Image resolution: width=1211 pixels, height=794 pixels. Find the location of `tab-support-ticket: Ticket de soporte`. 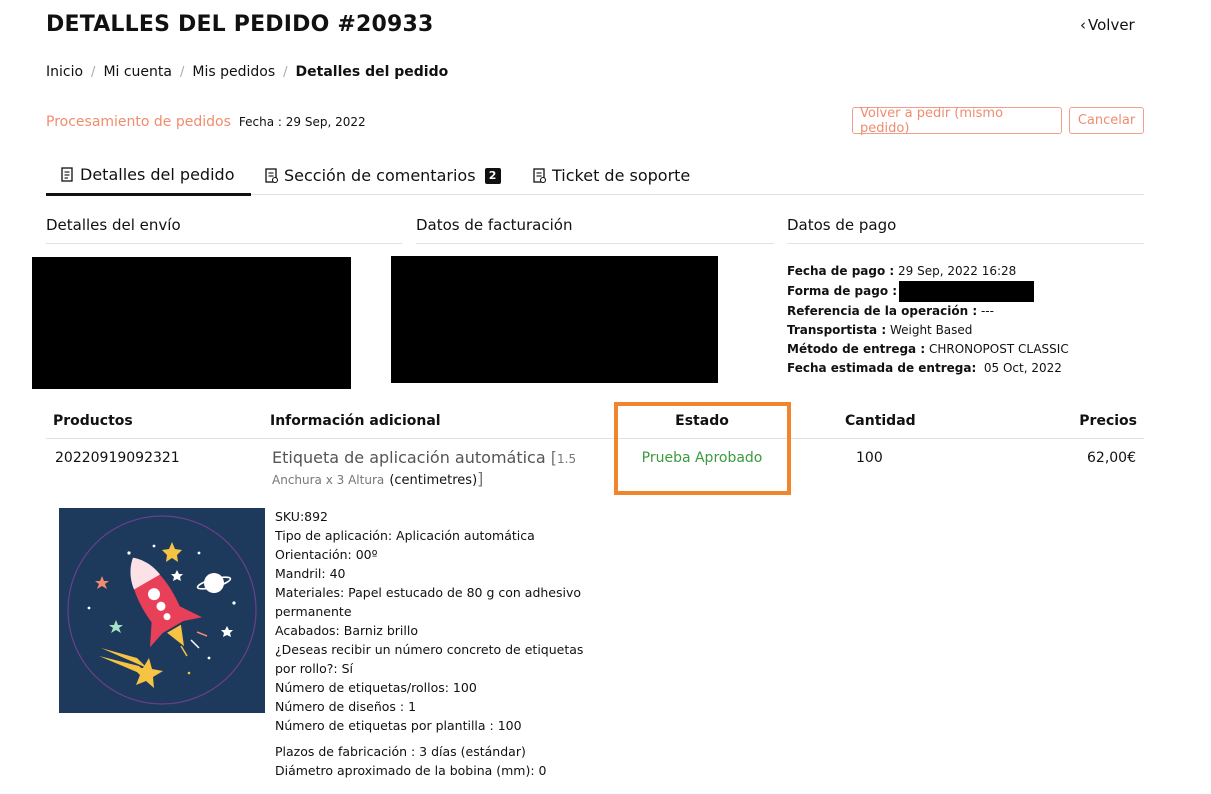

tab-support-ticket: Ticket de soporte is located at coordinates (611, 175).